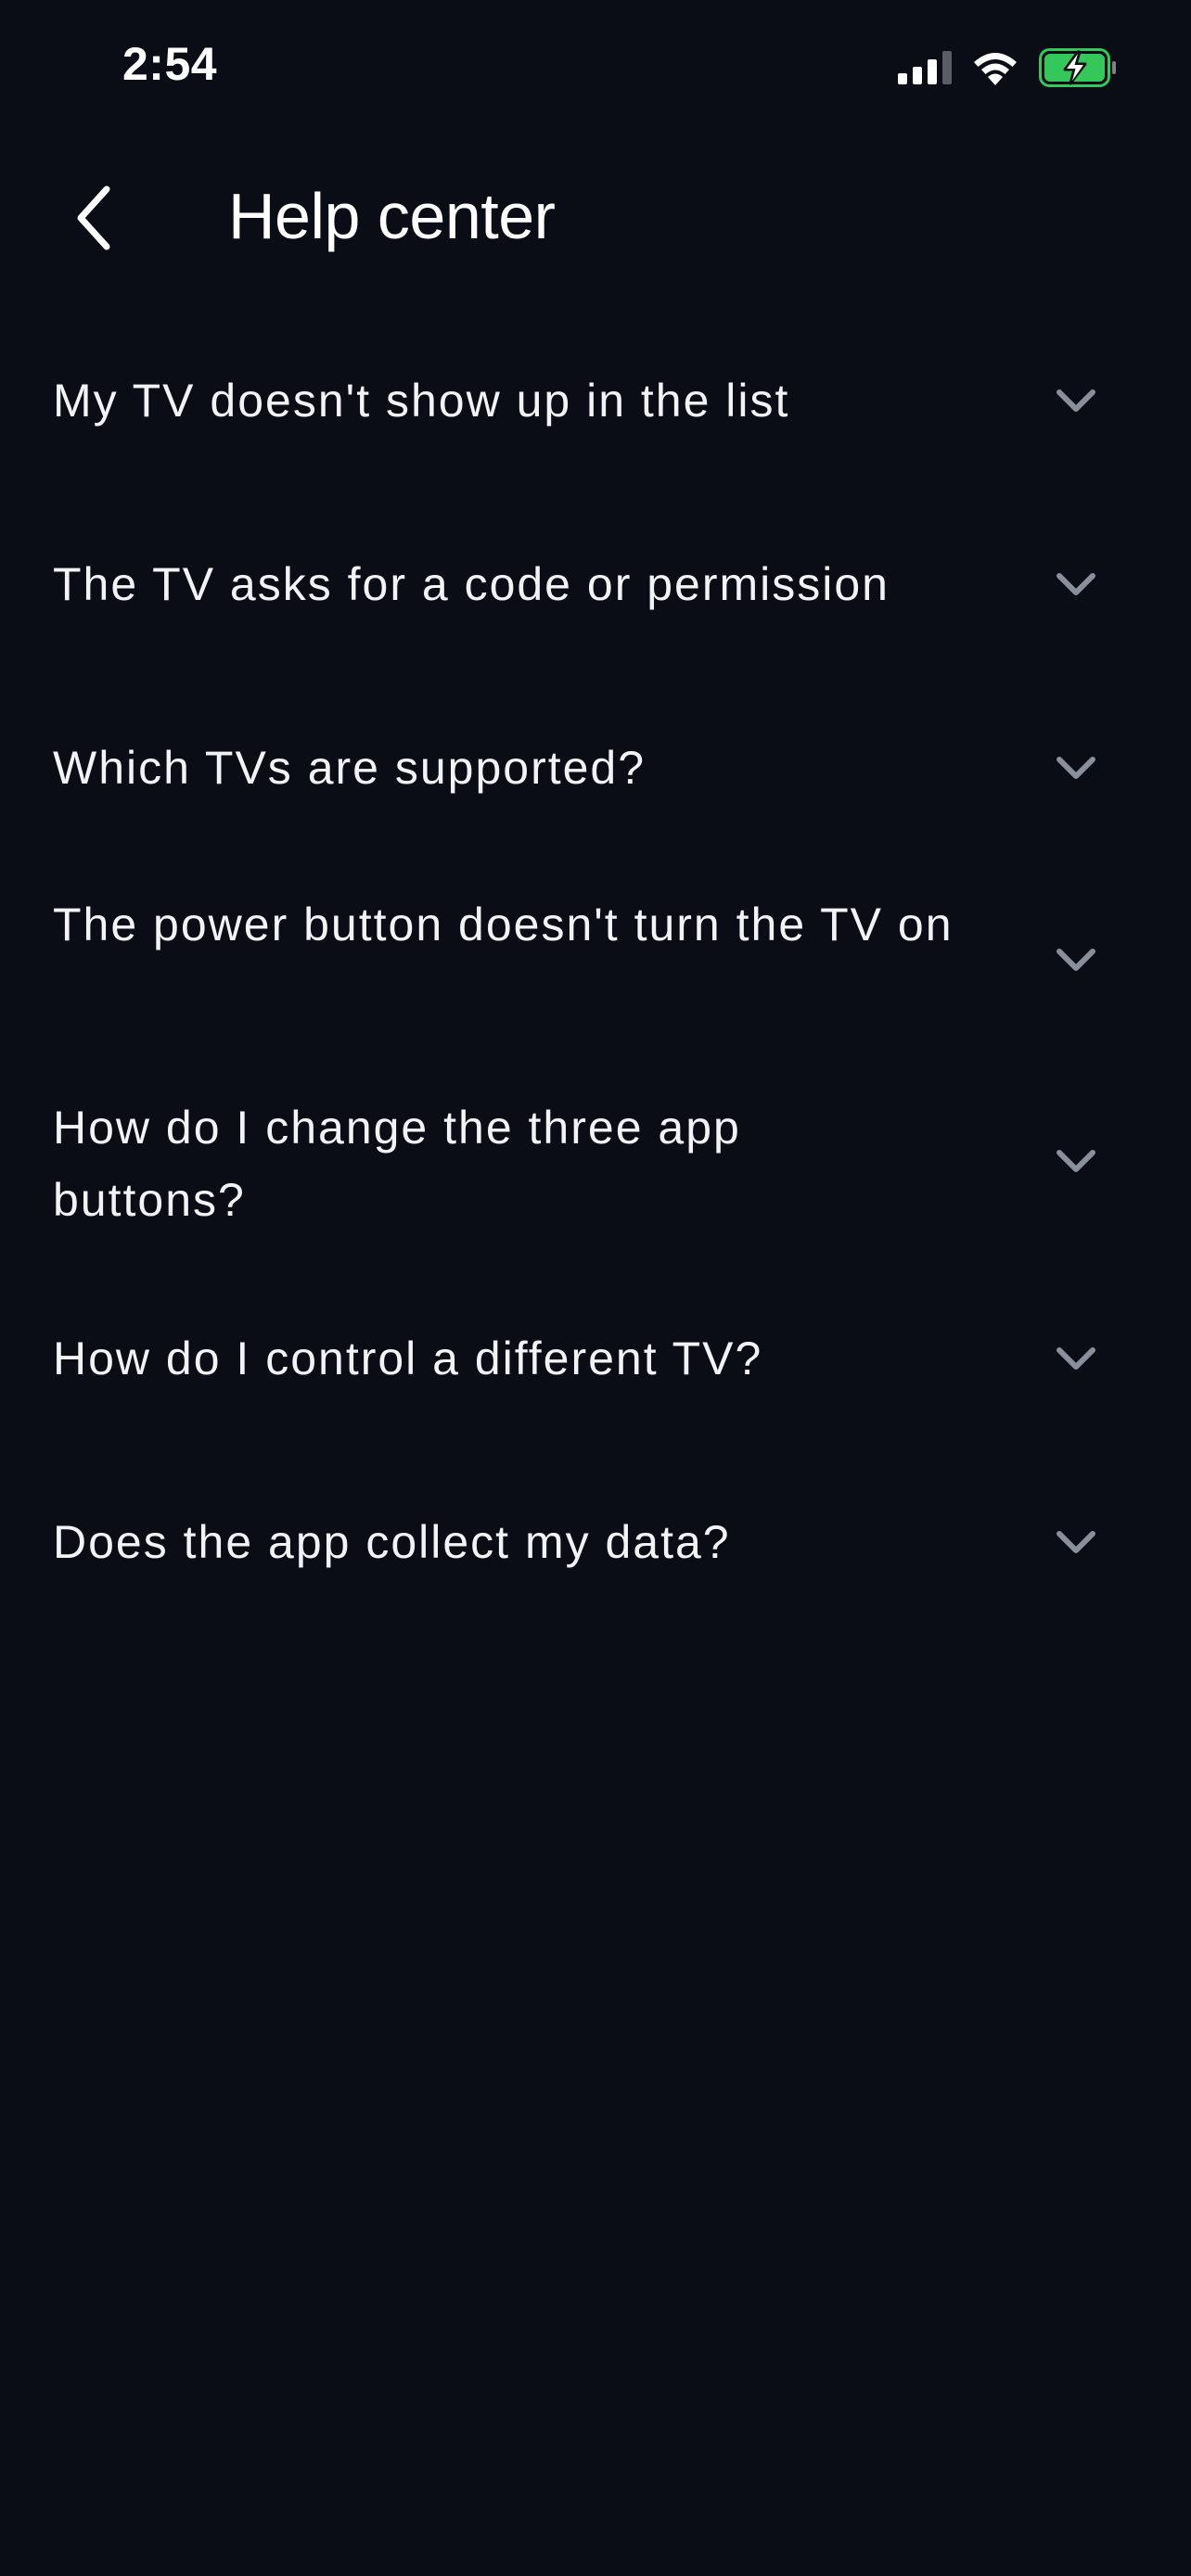  I want to click on faq-item: My TV doesn't show up in the list, so click(595, 413).